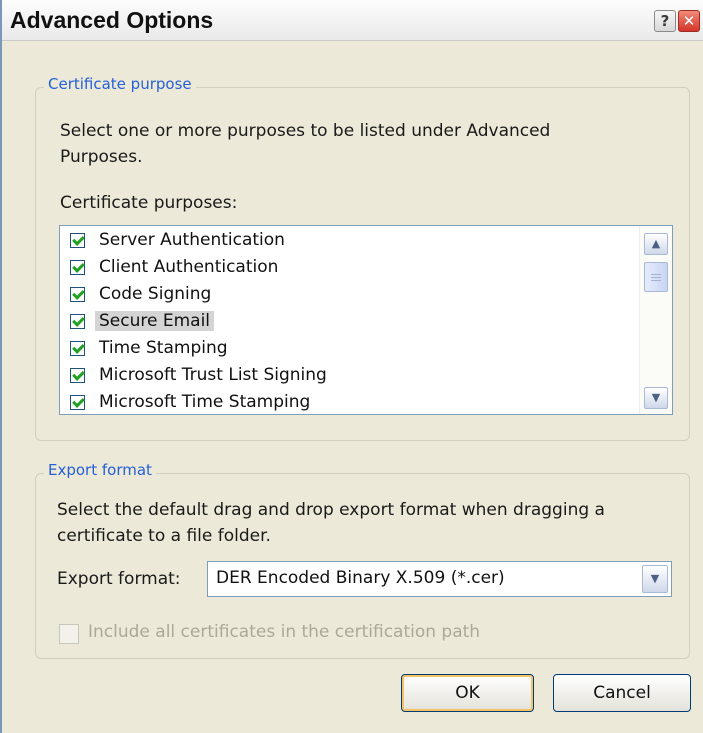 The height and width of the screenshot is (733, 703). Describe the element at coordinates (213, 375) in the screenshot. I see `list-item-label: Microsoft Trust List Signing` at that location.